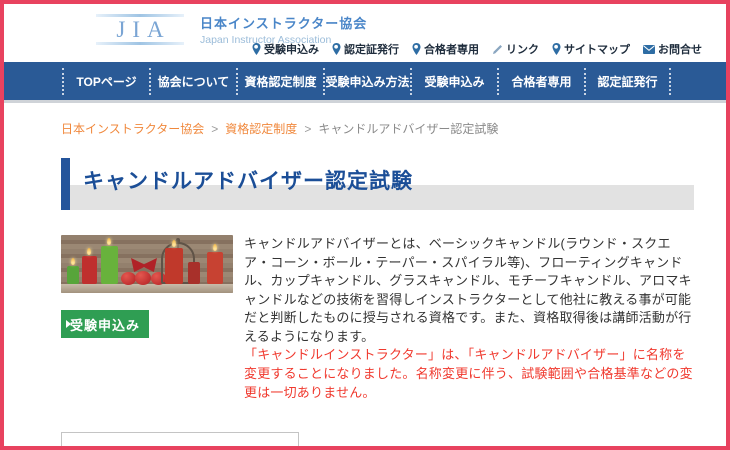 The width and height of the screenshot is (730, 450). Describe the element at coordinates (453, 81) in the screenshot. I see `nav-item-apply: 受験申込み` at that location.